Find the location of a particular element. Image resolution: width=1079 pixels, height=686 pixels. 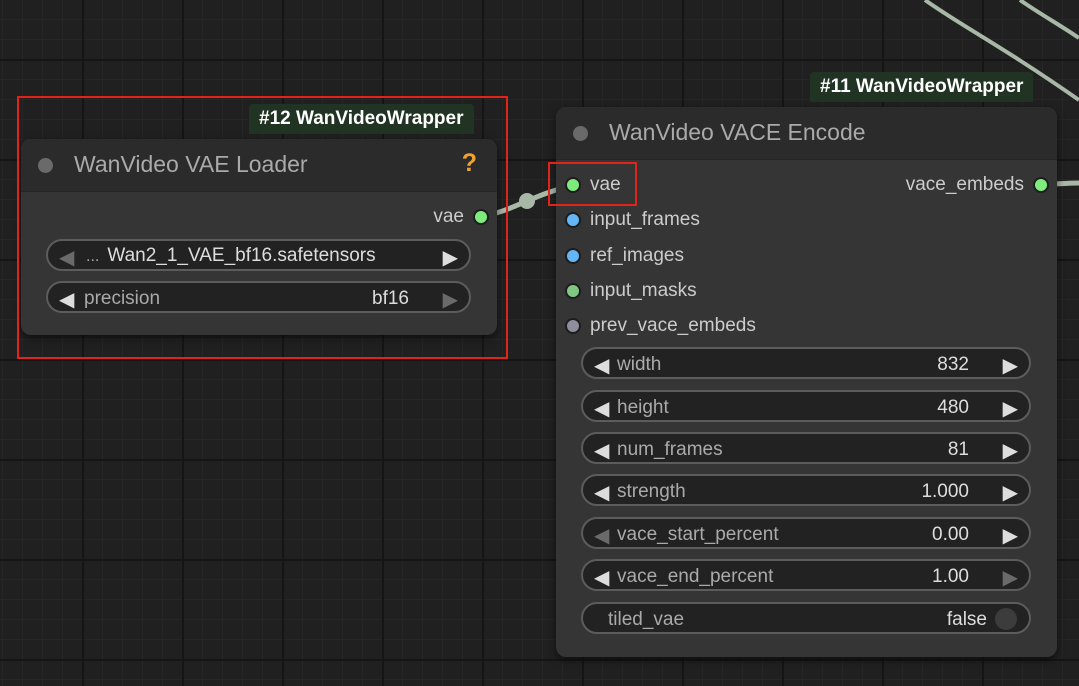

output-label-vace-embeds: vace_embeds is located at coordinates (964, 184).